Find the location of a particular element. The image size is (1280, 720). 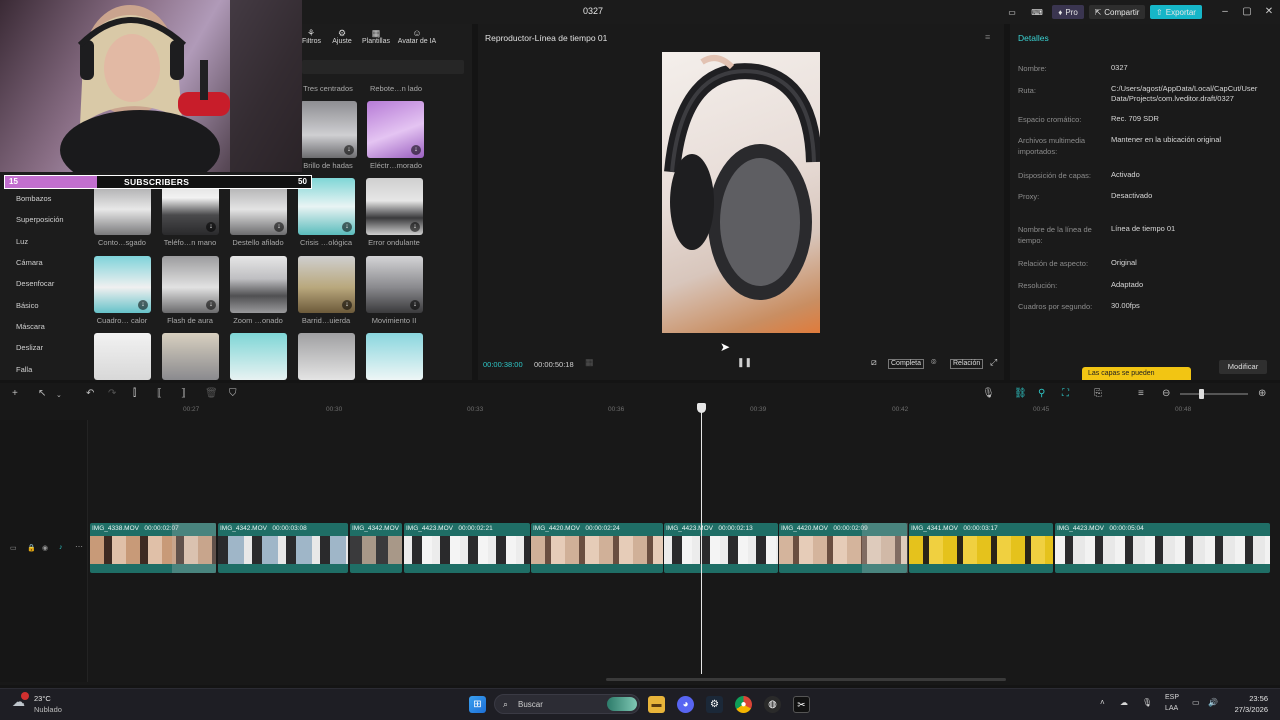

undo-icon: ↶ is located at coordinates (90, 393).